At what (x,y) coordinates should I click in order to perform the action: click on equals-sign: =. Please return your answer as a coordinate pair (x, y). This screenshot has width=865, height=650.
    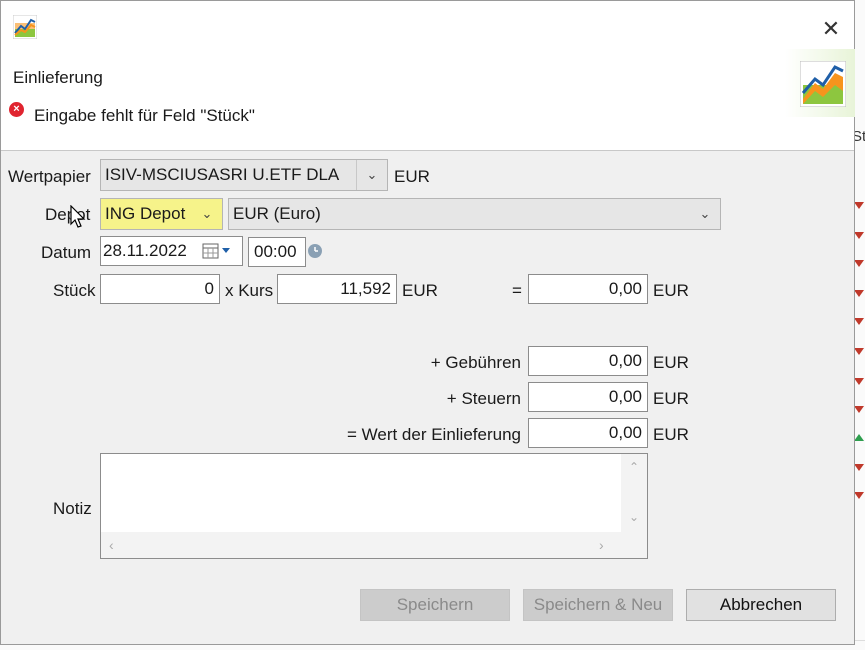
    Looking at the image, I should click on (517, 290).